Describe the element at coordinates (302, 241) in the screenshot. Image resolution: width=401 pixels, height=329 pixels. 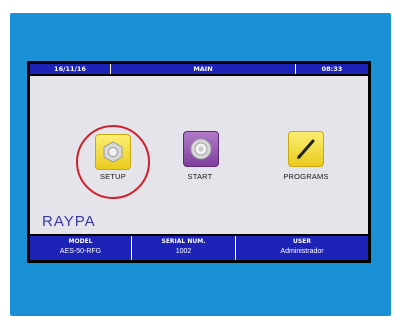
I see `user-label: USER` at that location.